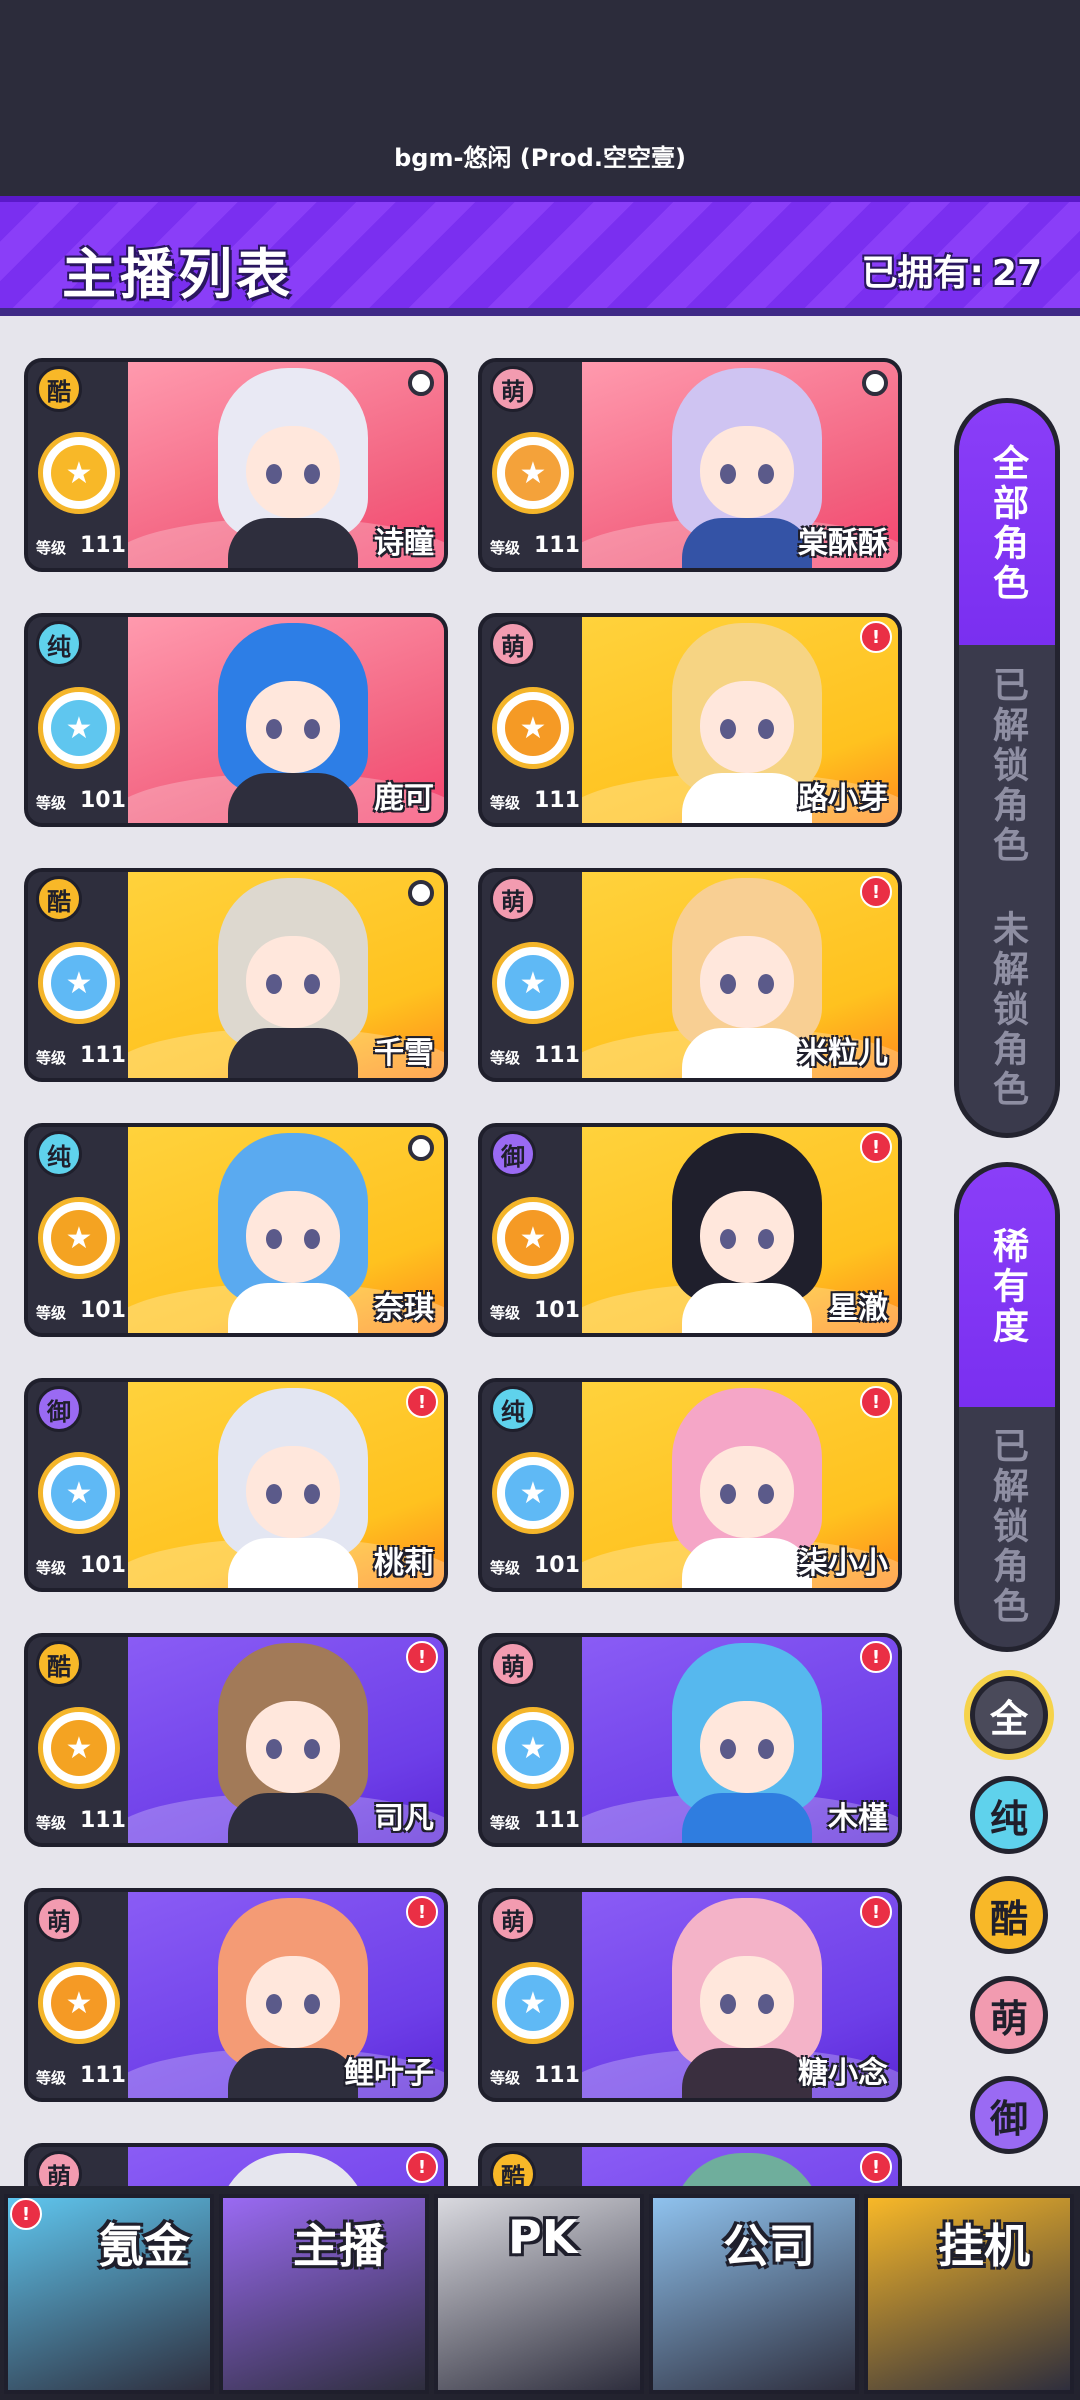 The image size is (1080, 2400). I want to click on streamer-name: 棠酥酥, so click(843, 543).